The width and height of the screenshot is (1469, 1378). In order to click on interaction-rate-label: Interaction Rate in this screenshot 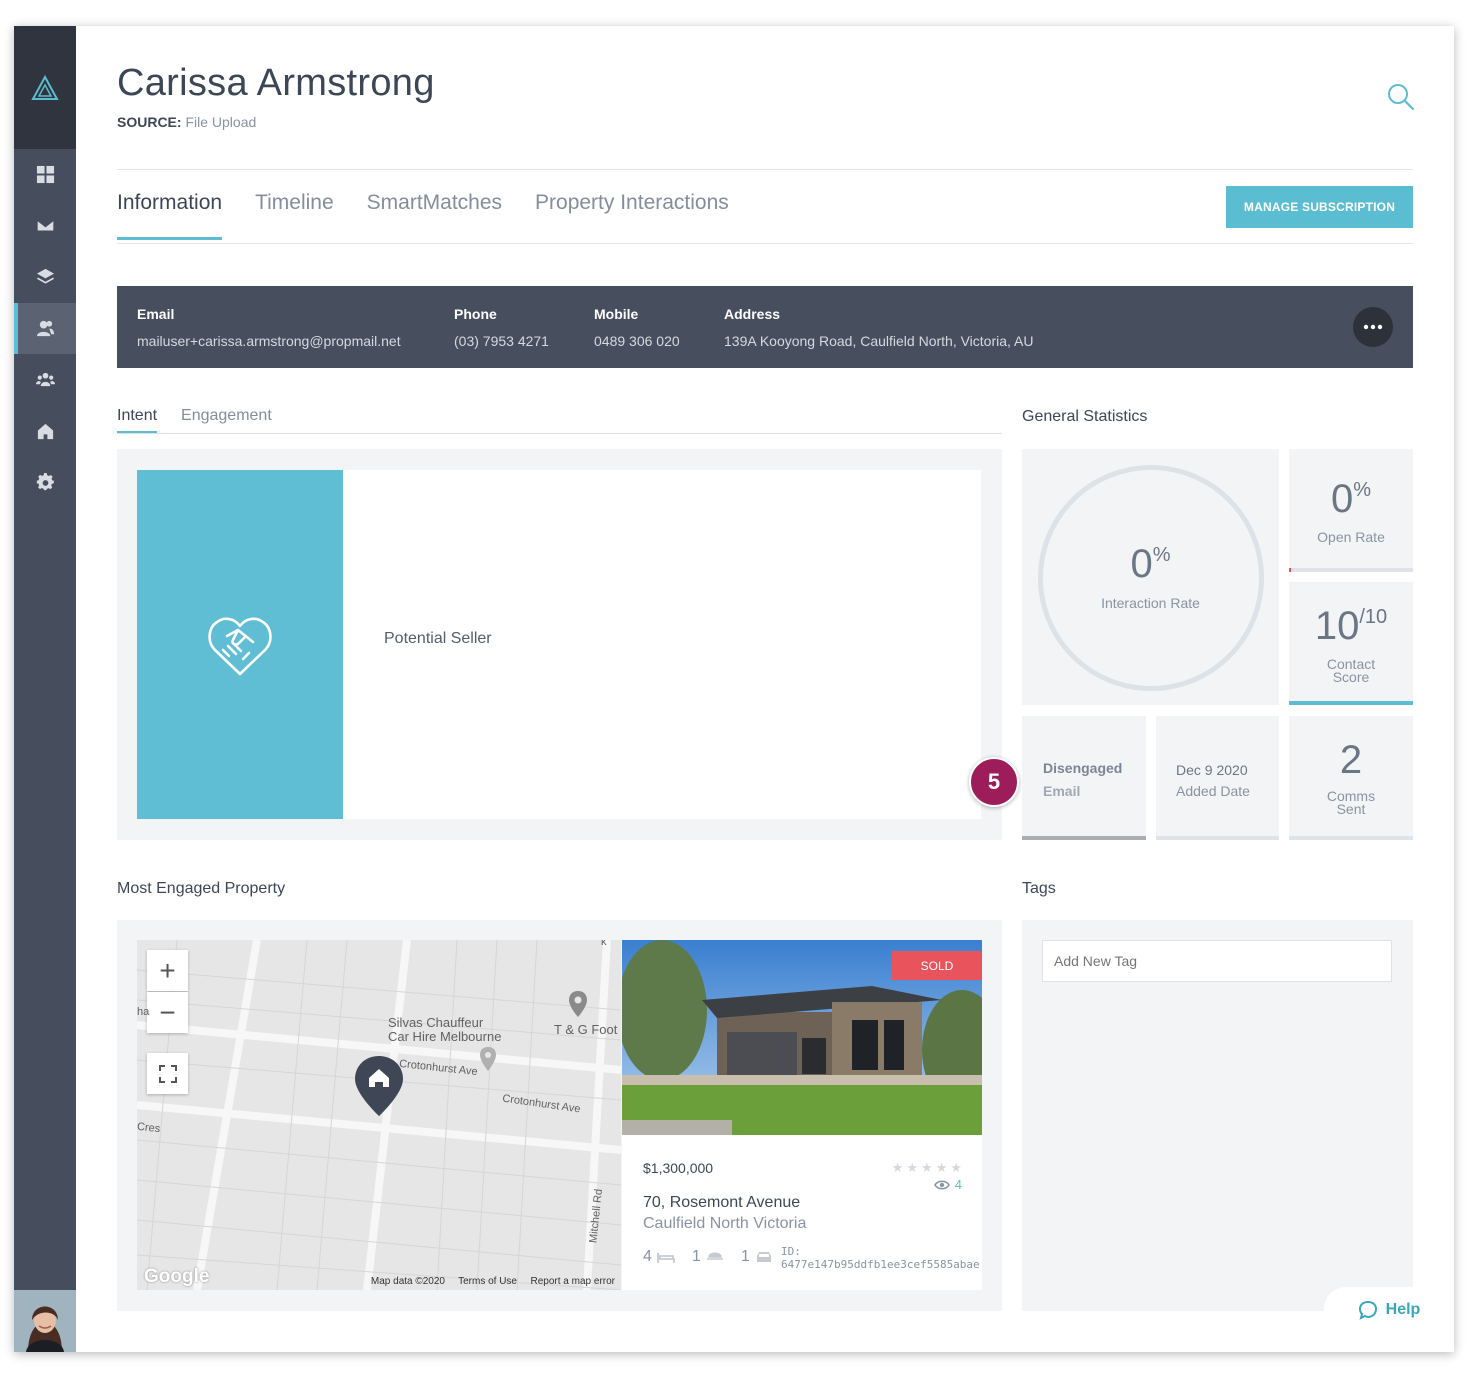, I will do `click(1150, 603)`.